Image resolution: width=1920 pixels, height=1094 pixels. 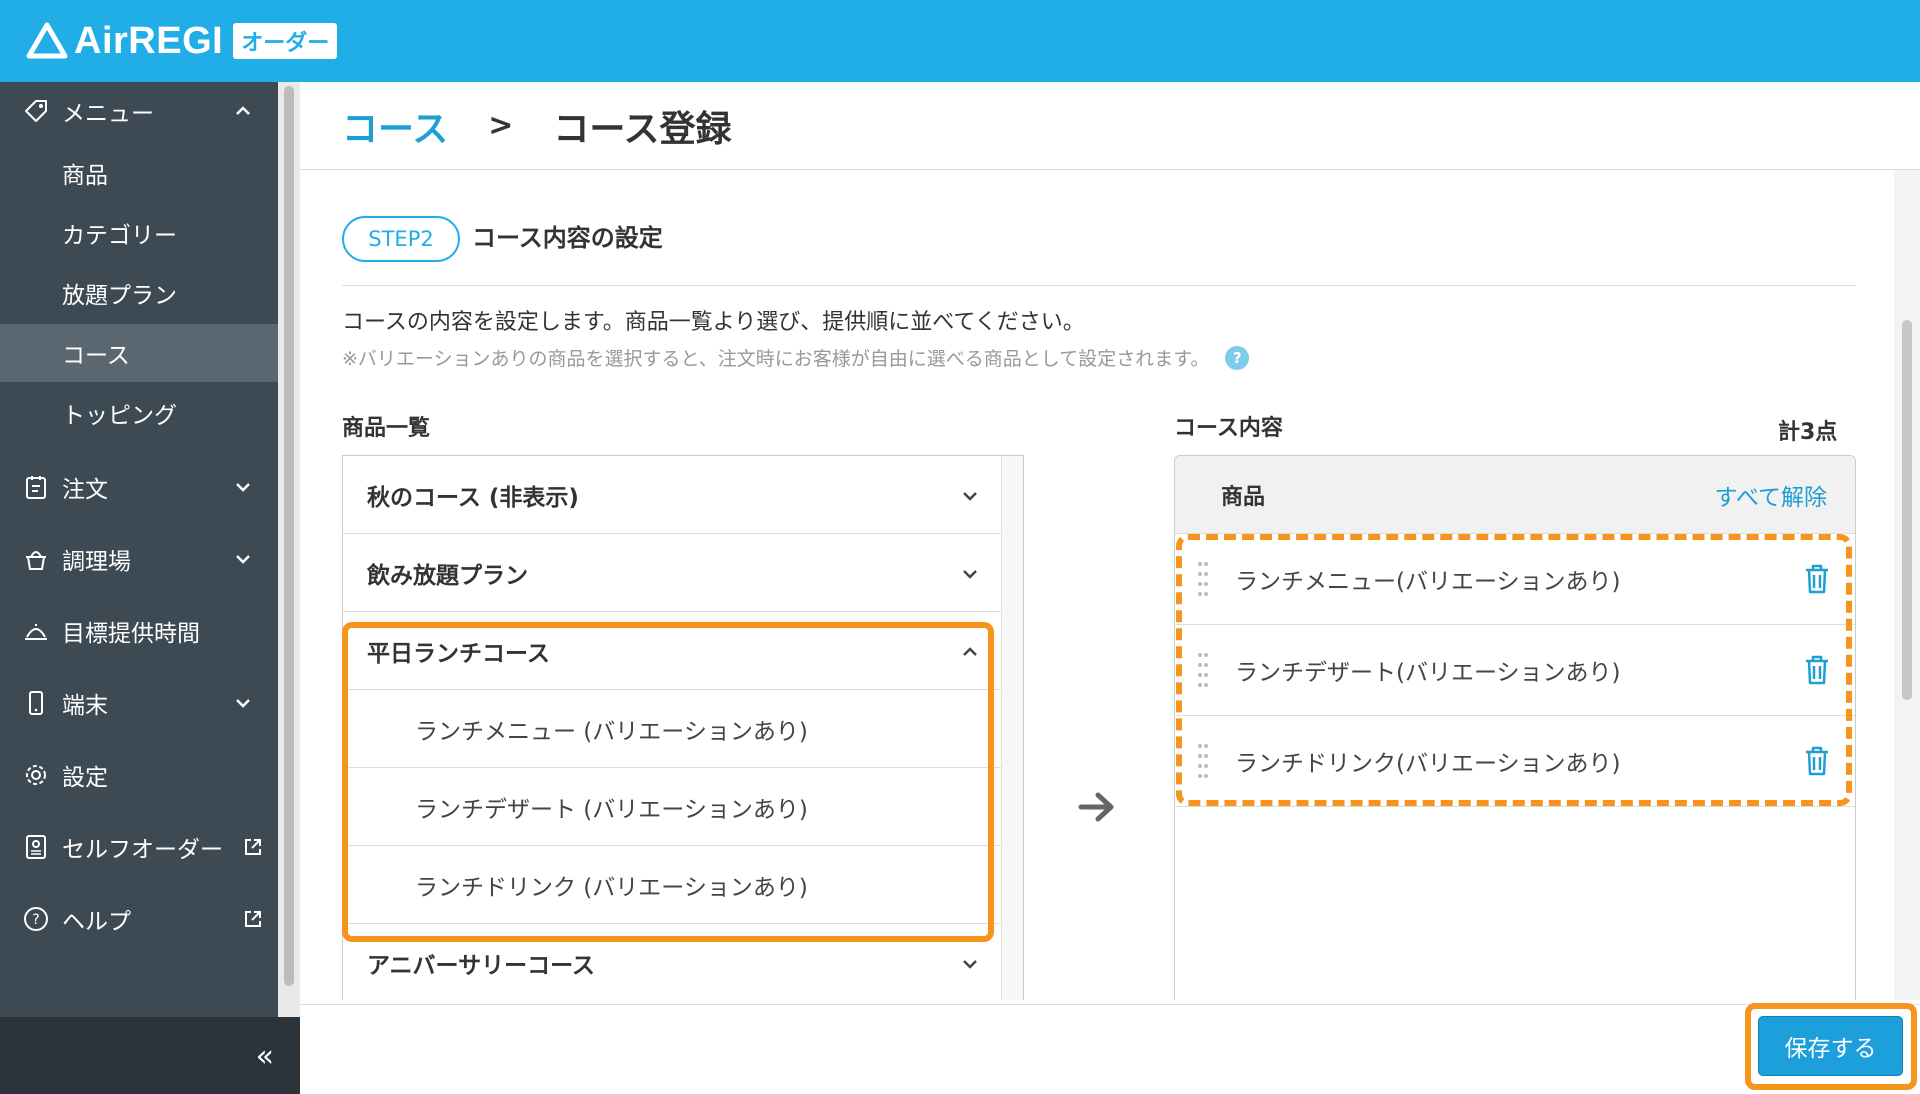 I want to click on cloche-icon, so click(x=36, y=632).